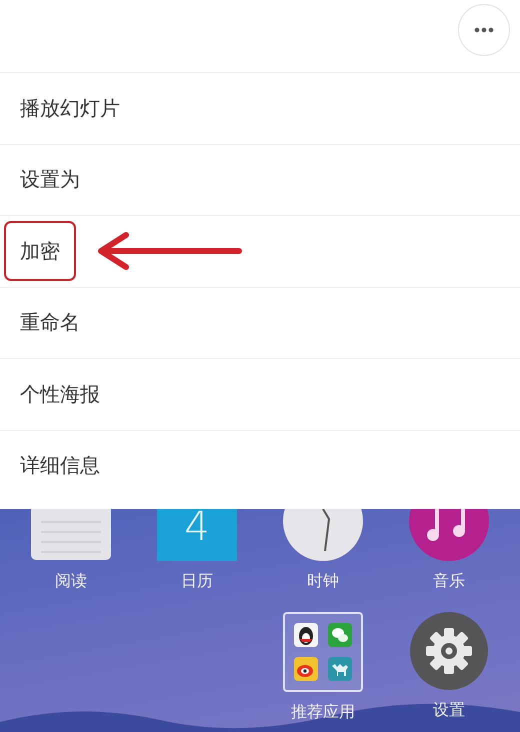  Describe the element at coordinates (70, 108) in the screenshot. I see `menu-item: 播放幻灯片` at that location.